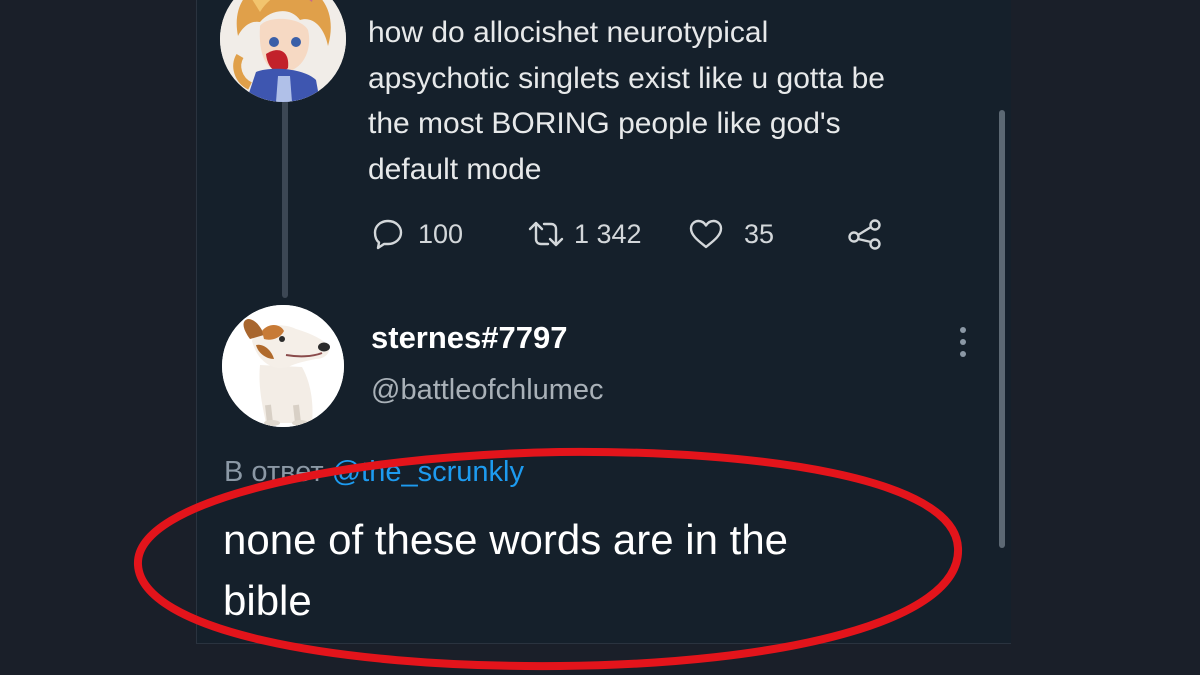 This screenshot has width=1200, height=675. Describe the element at coordinates (455, 169) in the screenshot. I see `tweet-text-line: default mode` at that location.